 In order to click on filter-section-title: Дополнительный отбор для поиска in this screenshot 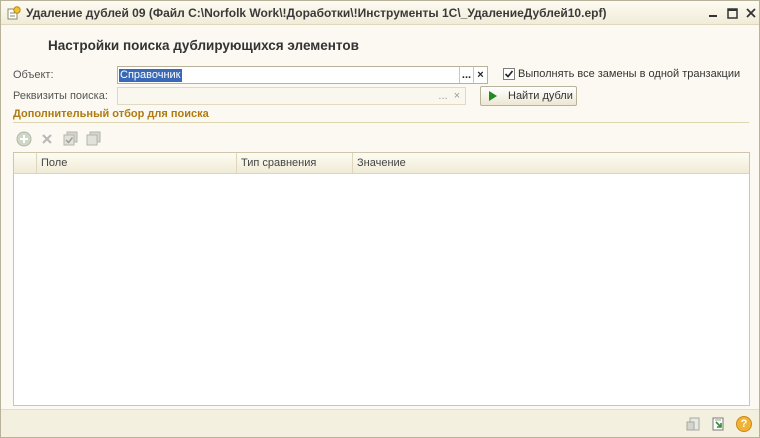, I will do `click(111, 114)`.